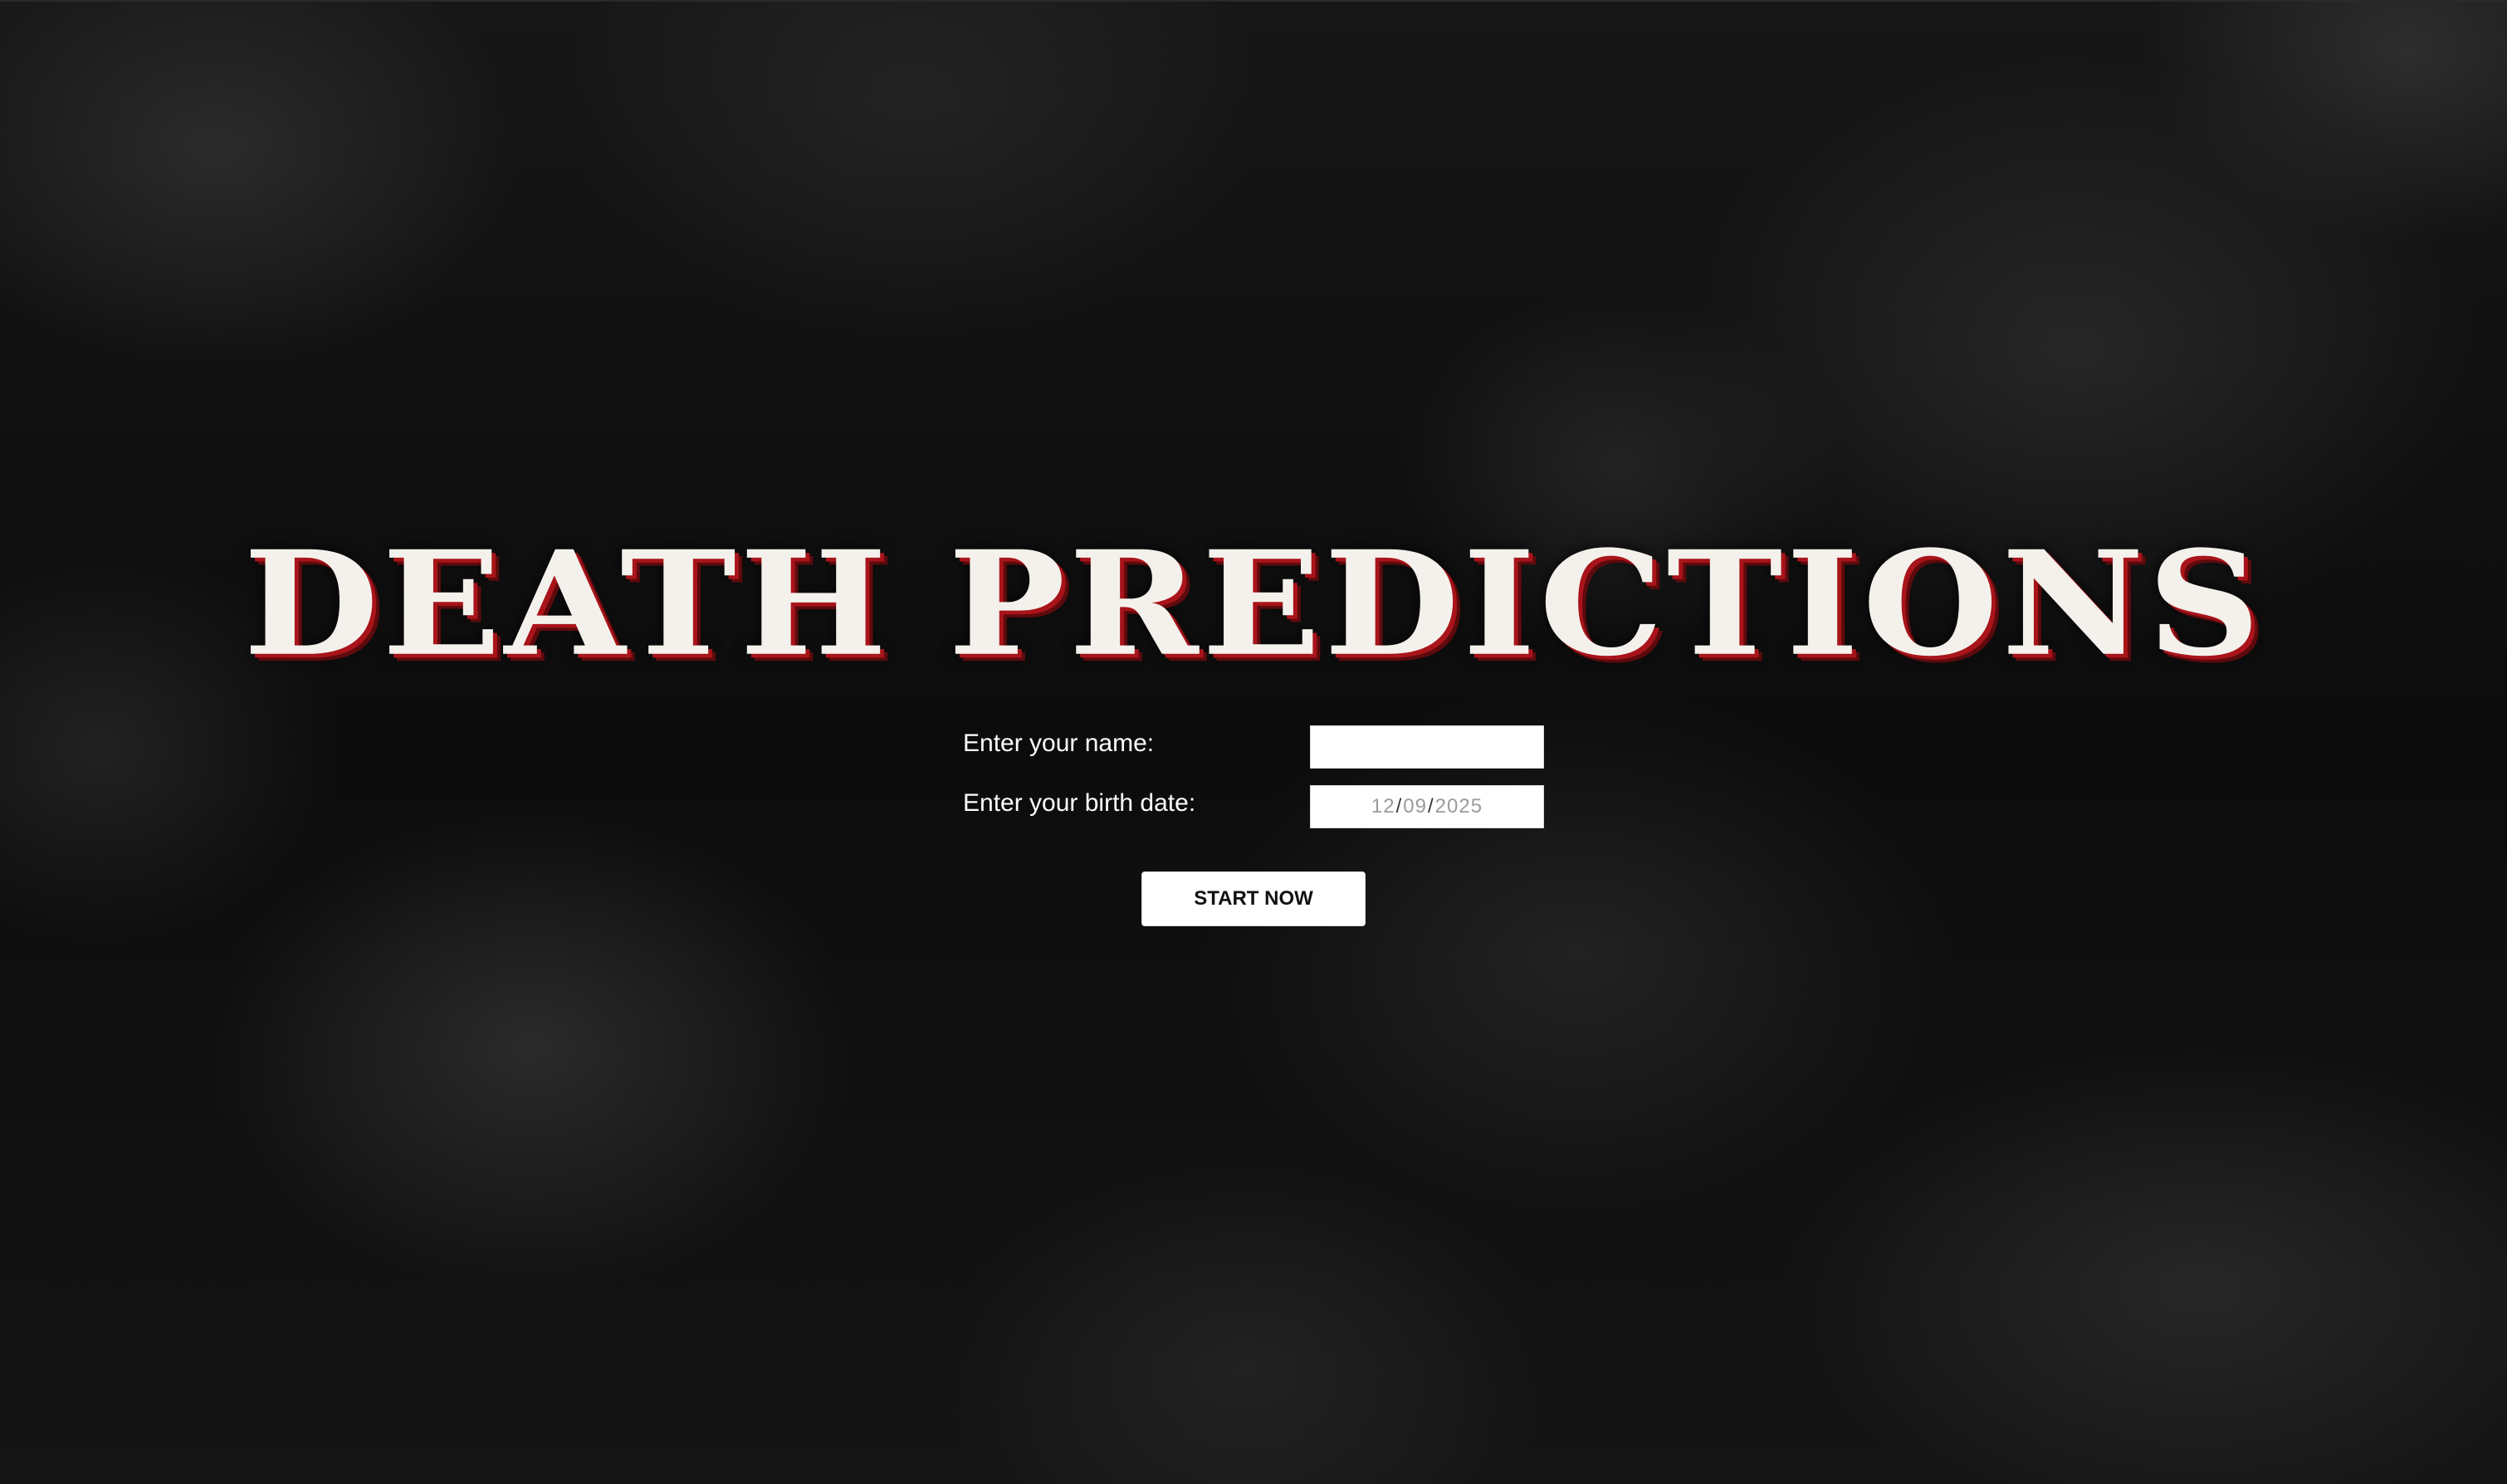  Describe the element at coordinates (1415, 806) in the screenshot. I see `birth-day-segment: 09` at that location.